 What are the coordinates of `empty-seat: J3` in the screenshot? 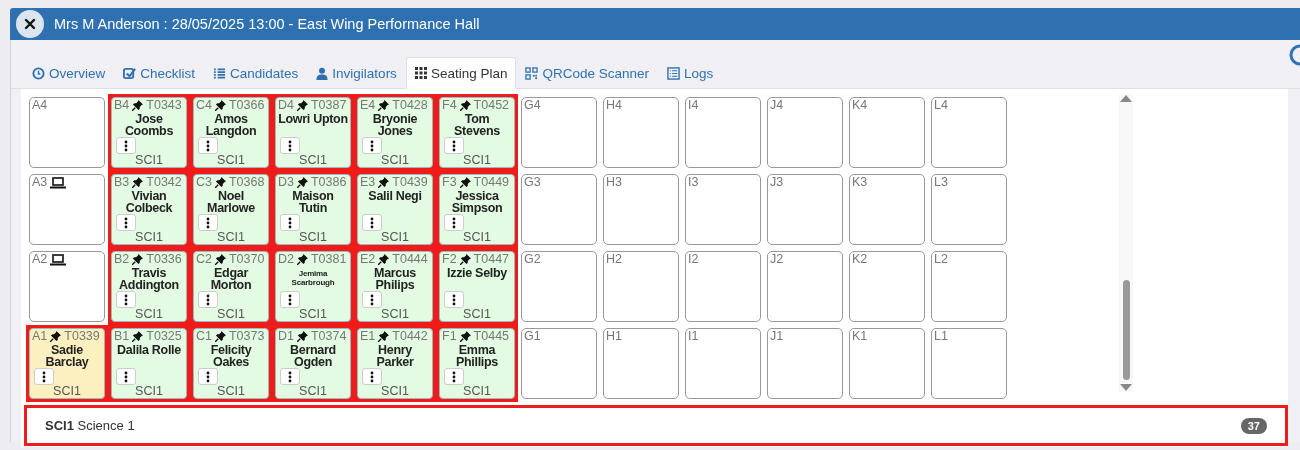 It's located at (805, 209).